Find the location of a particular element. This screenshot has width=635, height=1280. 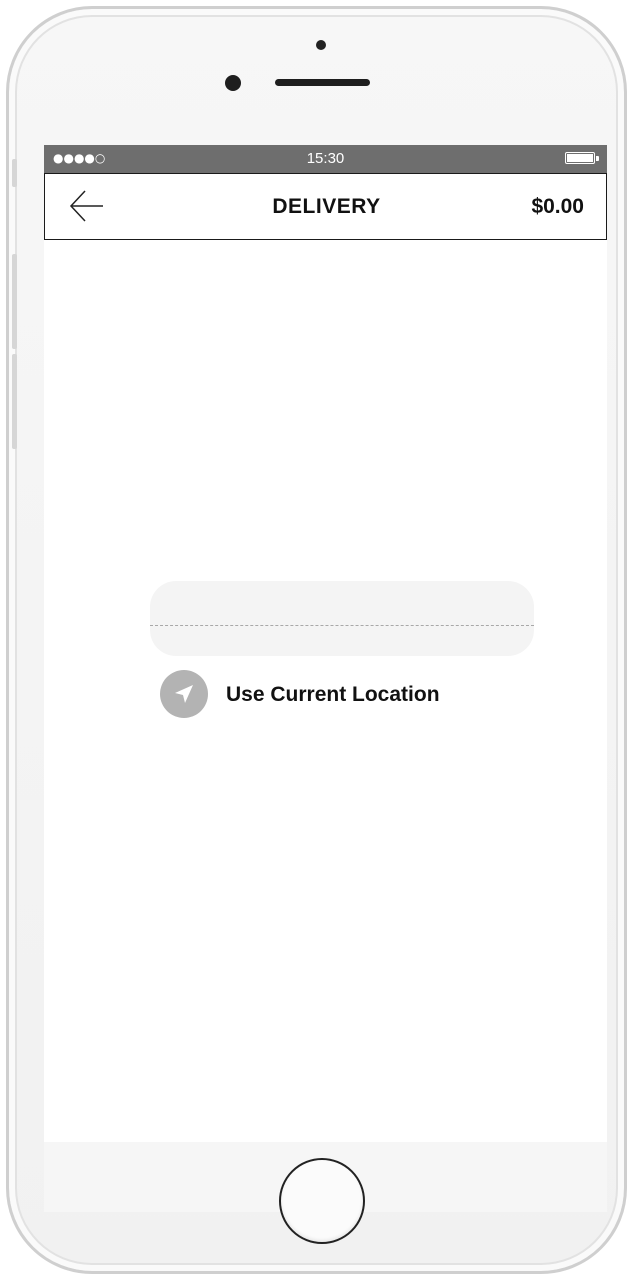

address-field-container is located at coordinates (342, 618).